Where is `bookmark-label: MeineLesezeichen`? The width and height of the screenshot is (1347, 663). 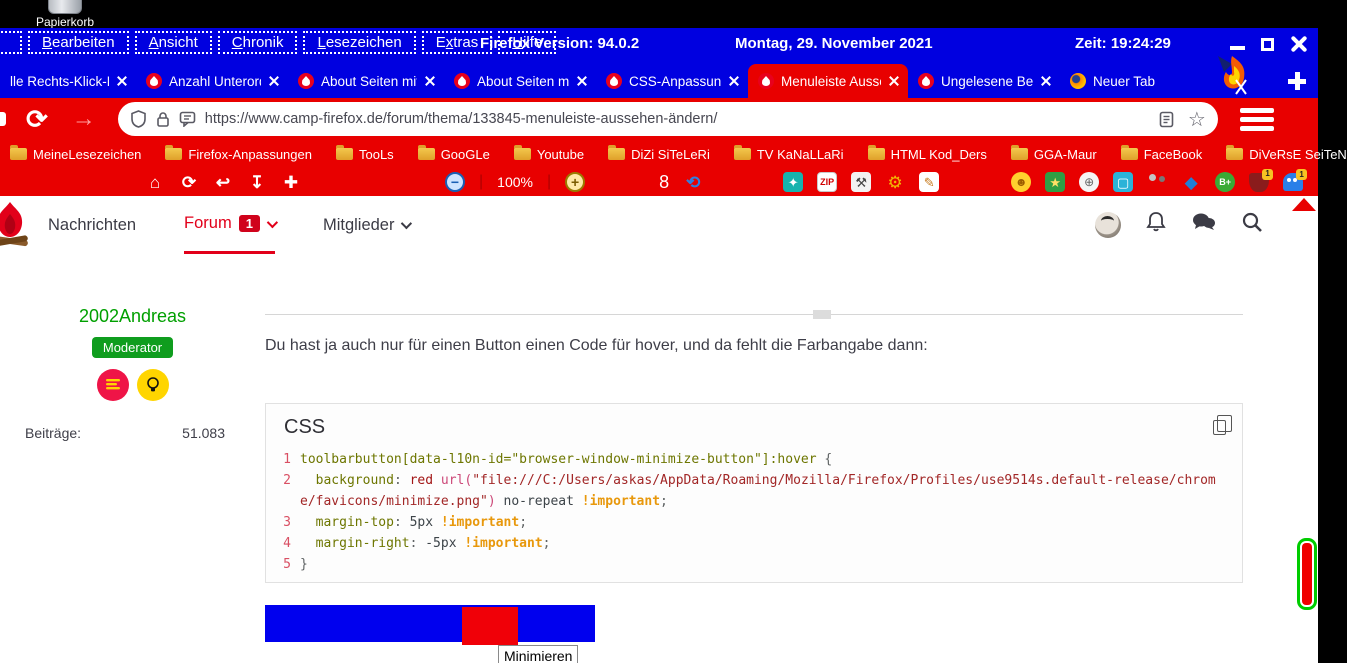
bookmark-label: MeineLesezeichen is located at coordinates (87, 154).